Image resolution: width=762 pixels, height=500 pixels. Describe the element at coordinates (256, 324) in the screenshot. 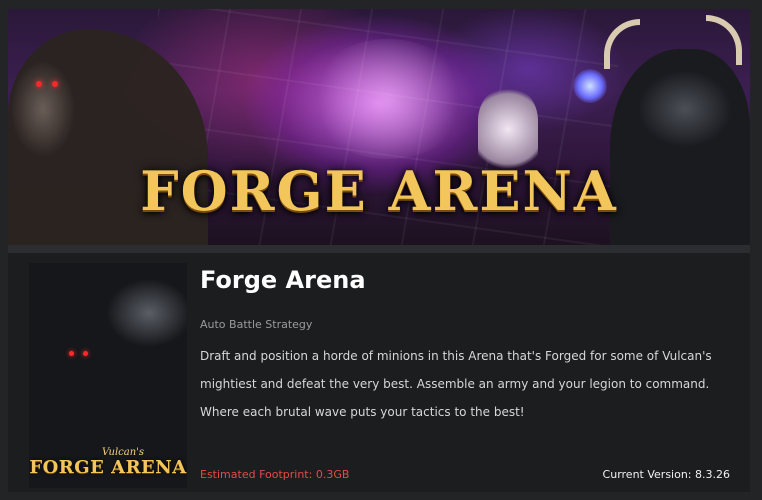

I see `game-genre: Auto Battle Strategy` at that location.